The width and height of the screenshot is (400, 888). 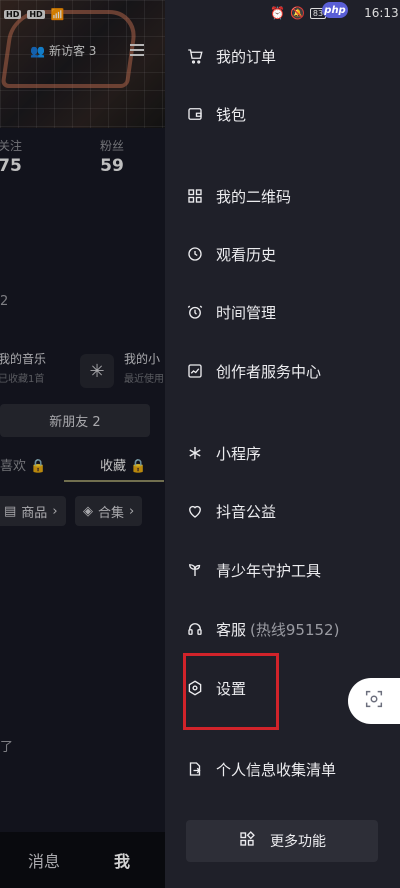 I want to click on cart-icon, so click(x=195, y=56).